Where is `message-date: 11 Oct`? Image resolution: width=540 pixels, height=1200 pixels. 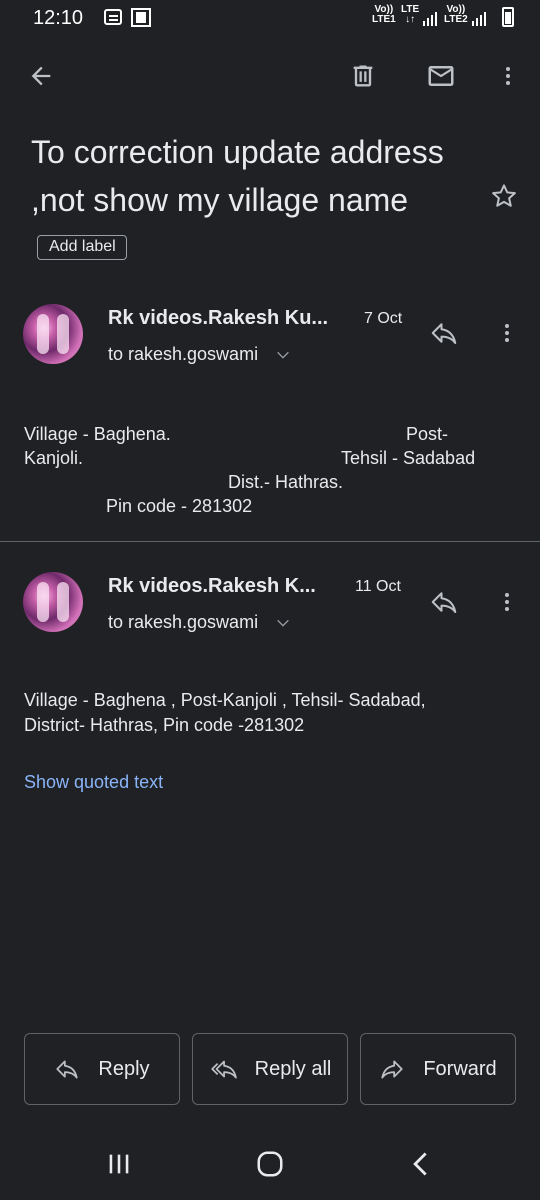 message-date: 11 Oct is located at coordinates (378, 586).